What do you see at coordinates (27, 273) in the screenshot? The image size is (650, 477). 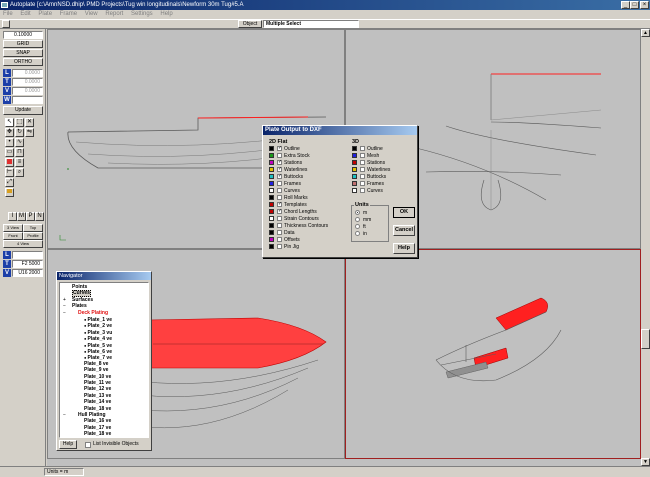 I see `bottom-axis-v-value: U16 2000` at bounding box center [27, 273].